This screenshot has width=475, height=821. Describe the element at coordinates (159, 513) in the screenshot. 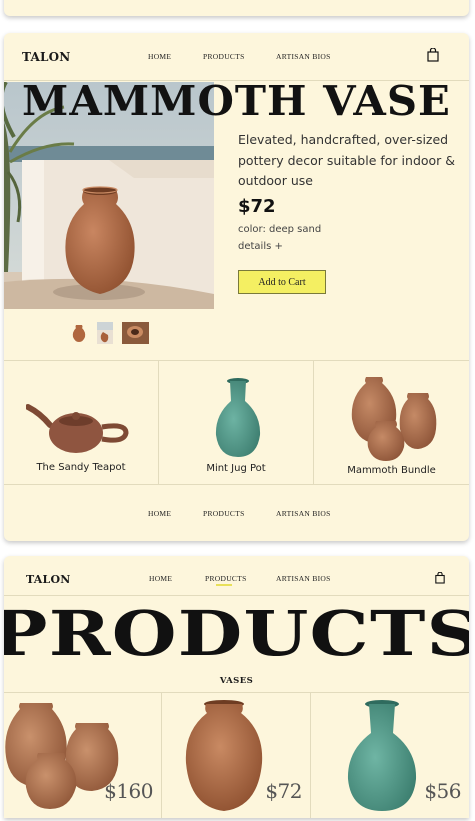

I see `footer-home: HOME` at that location.